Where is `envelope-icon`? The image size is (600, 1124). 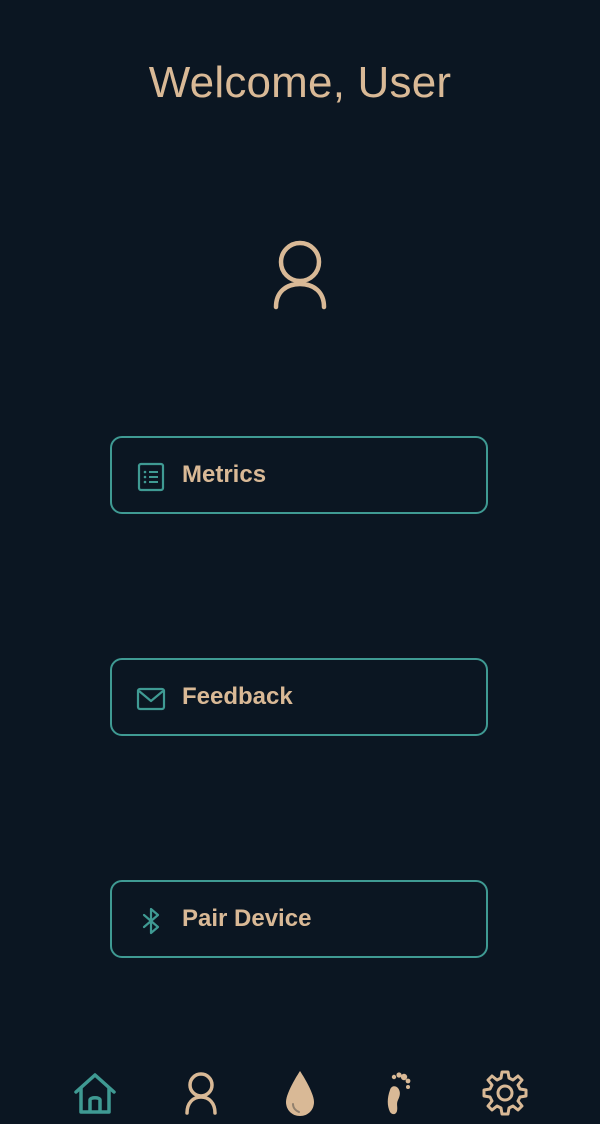 envelope-icon is located at coordinates (151, 699).